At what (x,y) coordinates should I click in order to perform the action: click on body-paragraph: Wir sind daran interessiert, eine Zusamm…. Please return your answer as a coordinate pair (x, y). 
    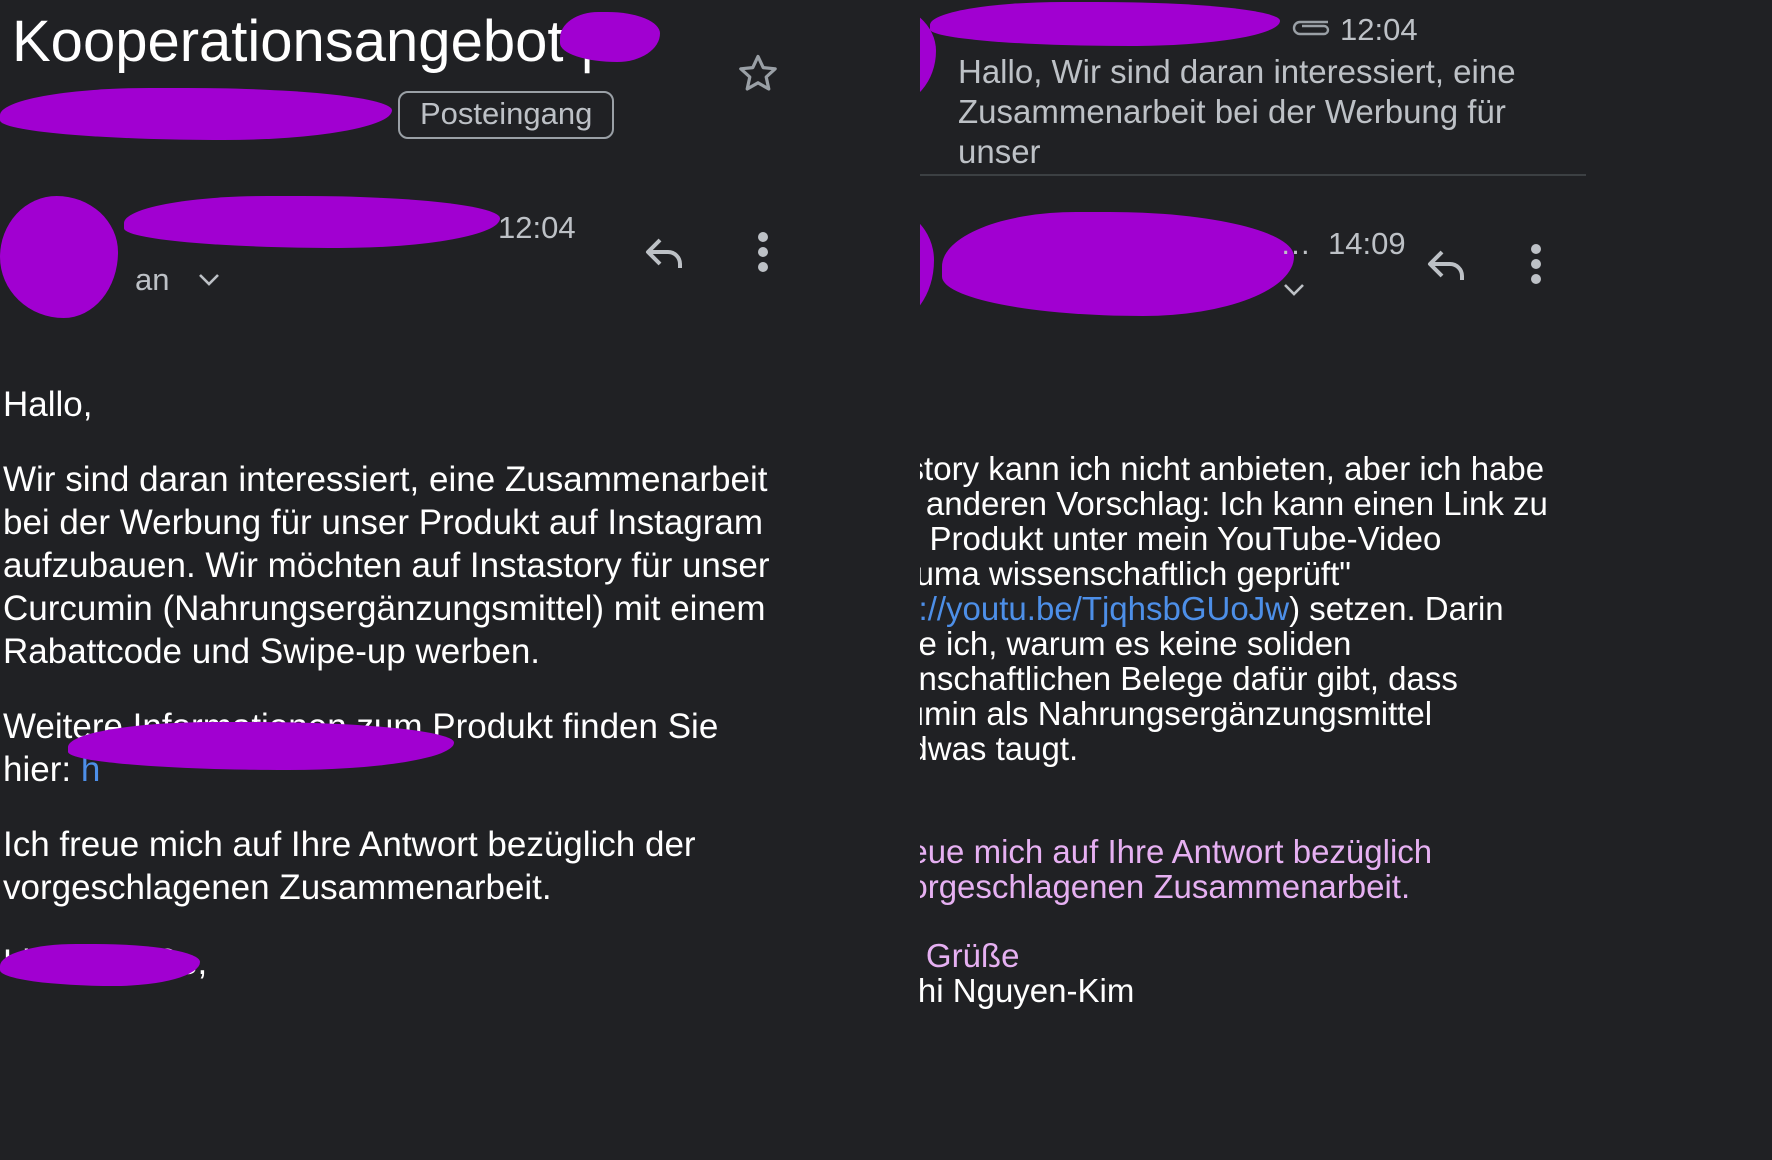
    Looking at the image, I should click on (386, 565).